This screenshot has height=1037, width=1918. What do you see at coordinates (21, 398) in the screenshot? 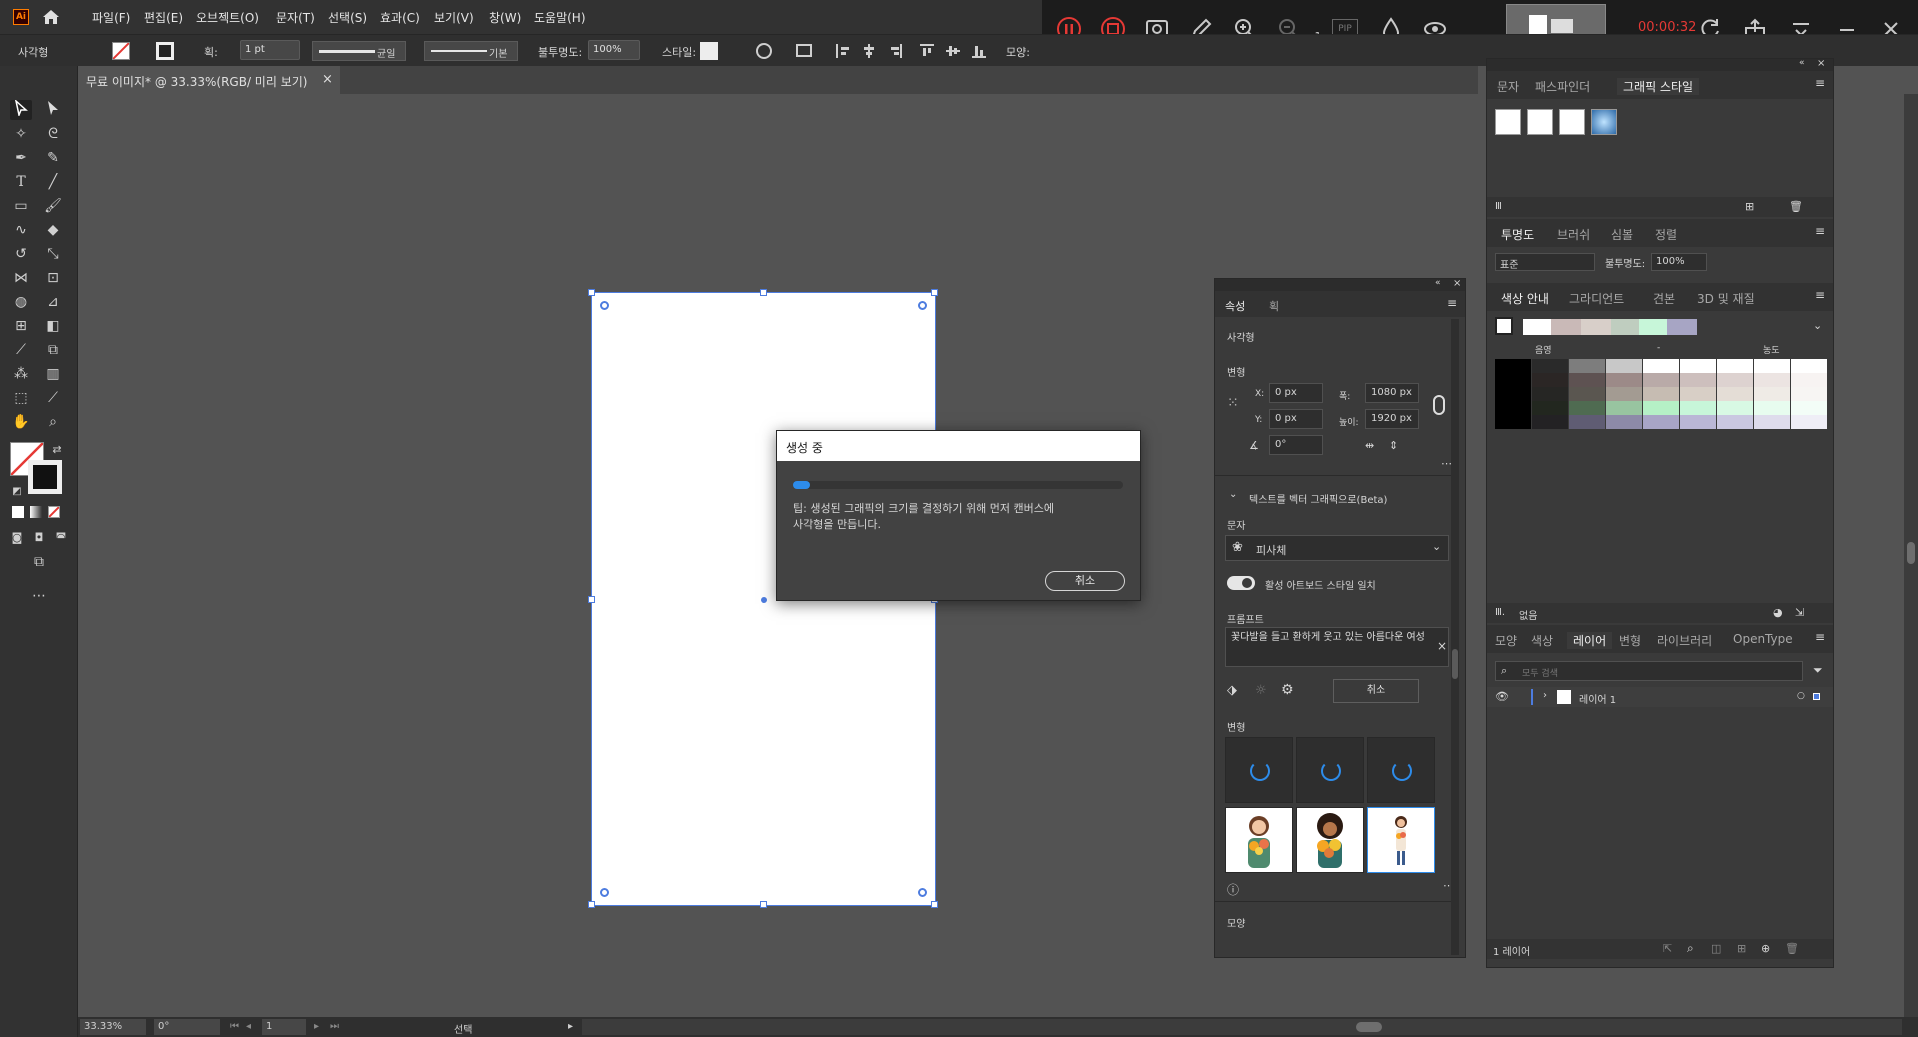
I see `artboard-tool-icon: ⬚` at bounding box center [21, 398].